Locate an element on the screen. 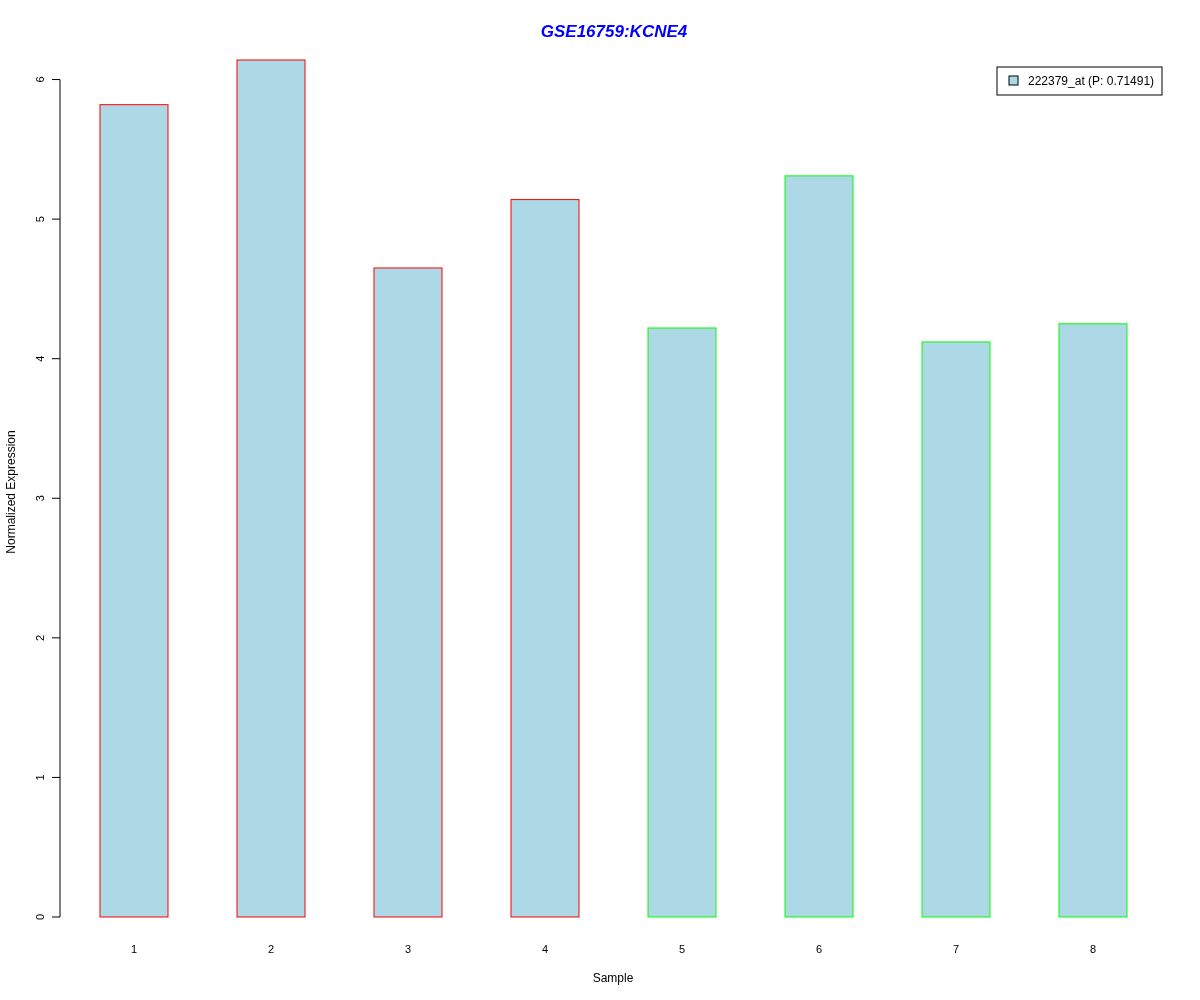  x-tick-label: 7 is located at coordinates (956, 949).